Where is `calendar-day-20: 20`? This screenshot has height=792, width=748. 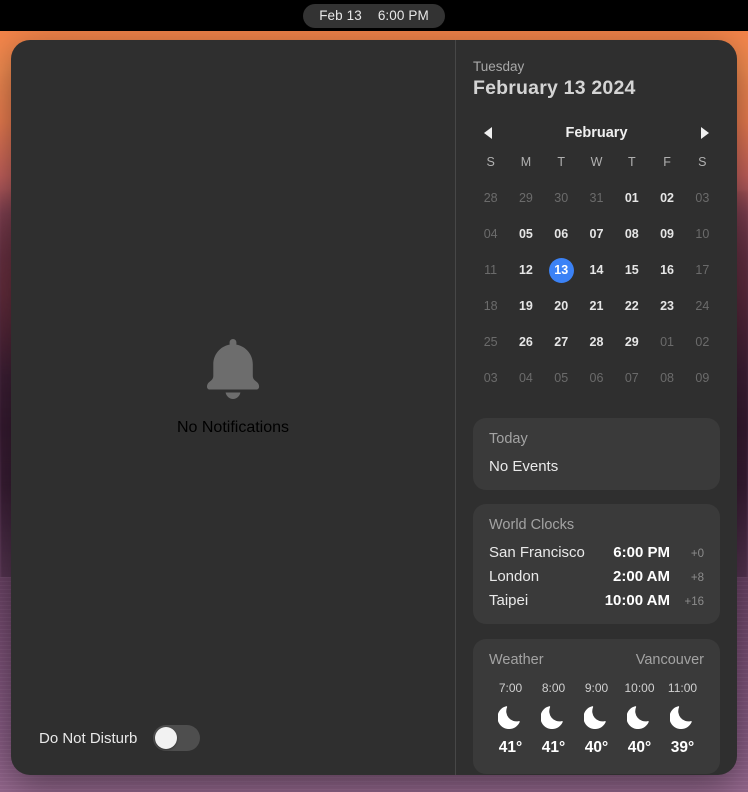
calendar-day-20: 20 is located at coordinates (561, 306).